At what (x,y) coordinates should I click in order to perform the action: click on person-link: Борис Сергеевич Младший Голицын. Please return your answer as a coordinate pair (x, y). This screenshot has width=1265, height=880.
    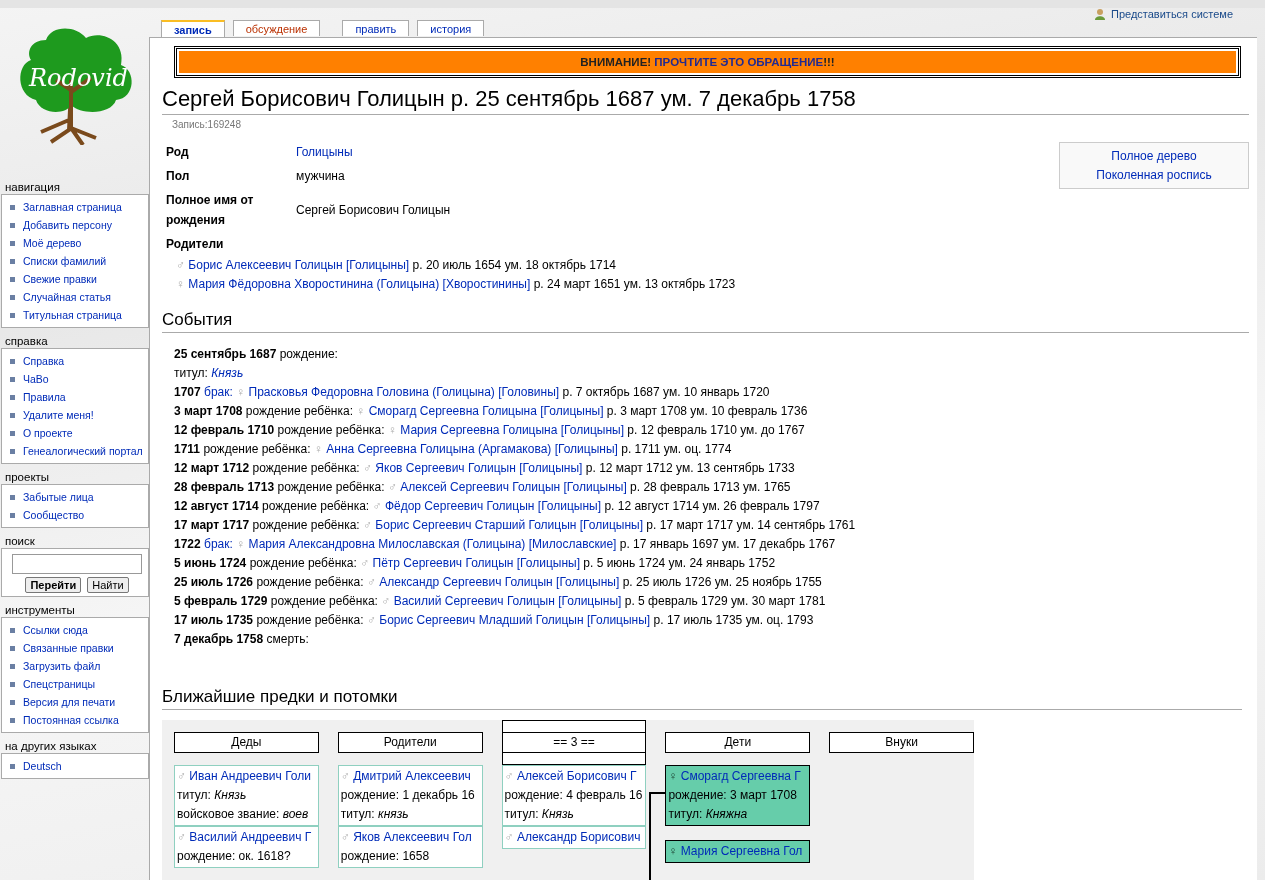
    Looking at the image, I should click on (481, 620).